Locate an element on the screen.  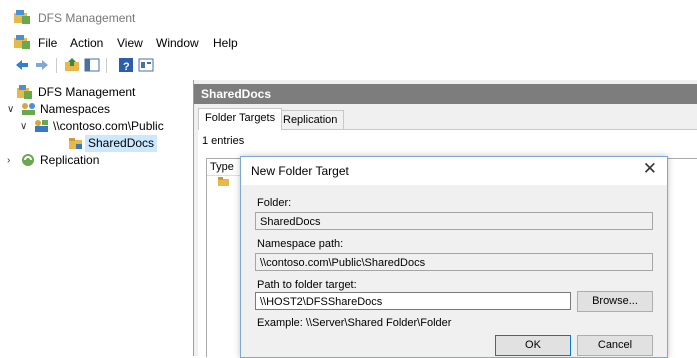
menu-help: Help is located at coordinates (225, 43).